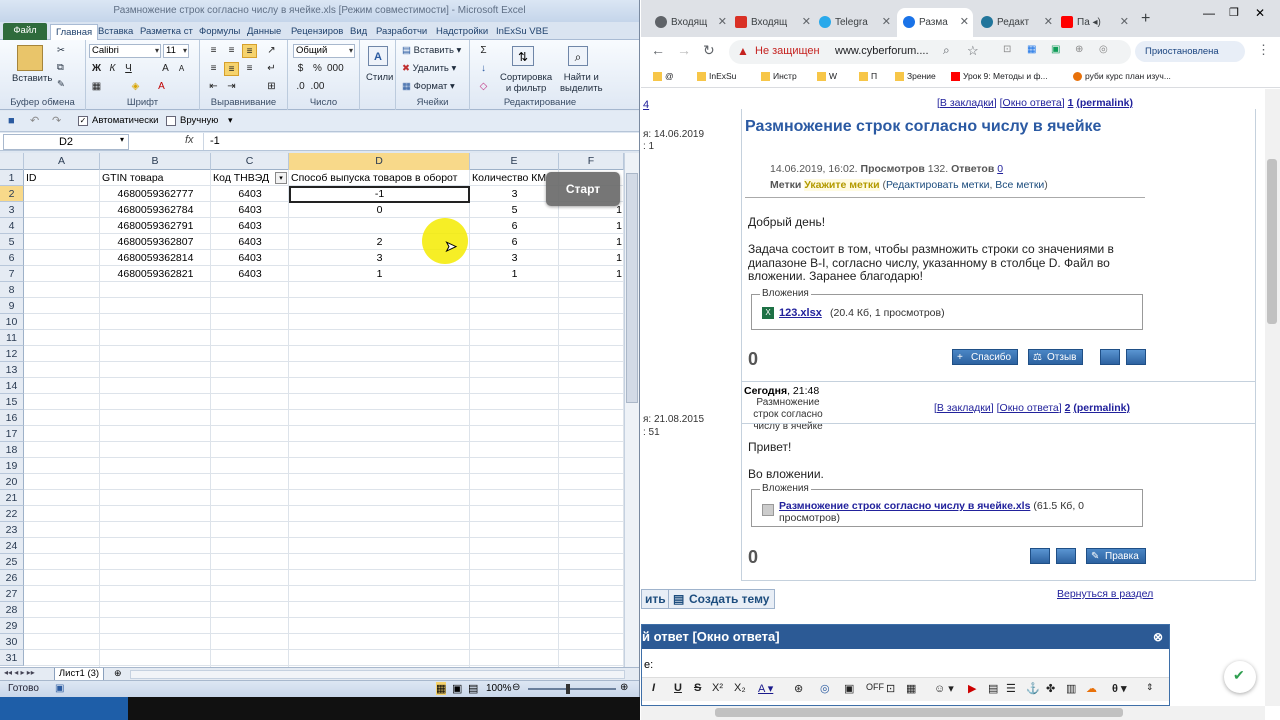 The height and width of the screenshot is (720, 1280). I want to click on row-header-2: 2, so click(12, 194).